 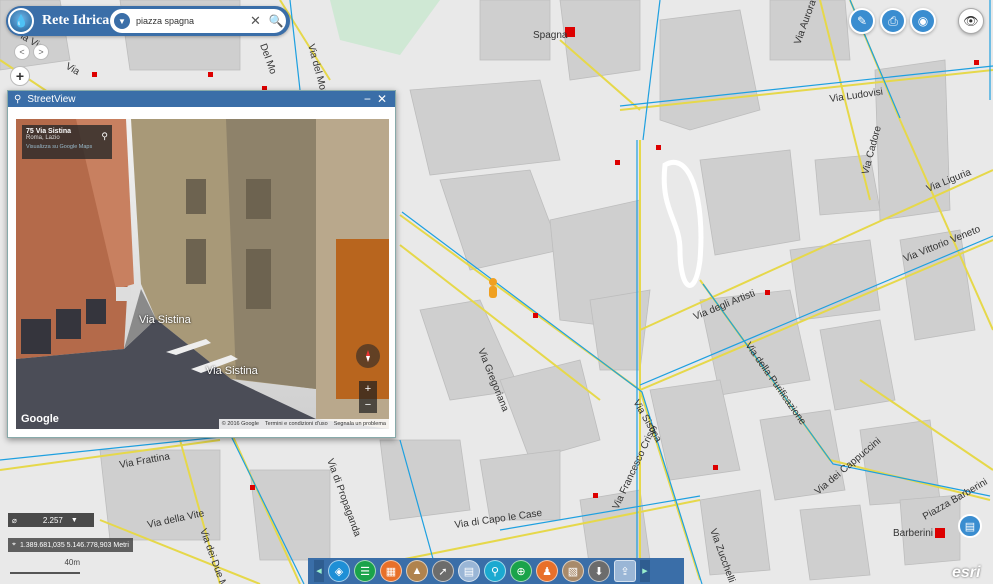 I want to click on pegman-small-icon: ⚲, so click(x=18, y=99).